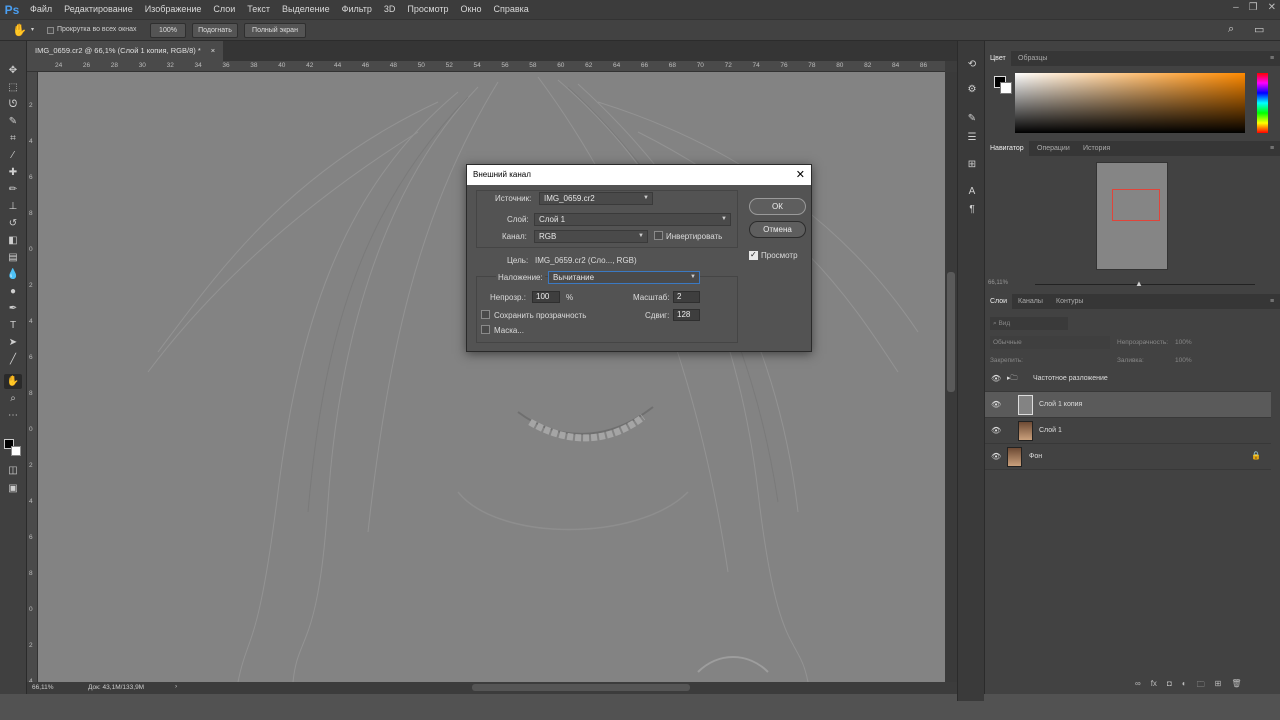 This screenshot has height=720, width=1280. What do you see at coordinates (13, 155) in the screenshot?
I see `eyedropper-tool-icon: ⁄` at bounding box center [13, 155].